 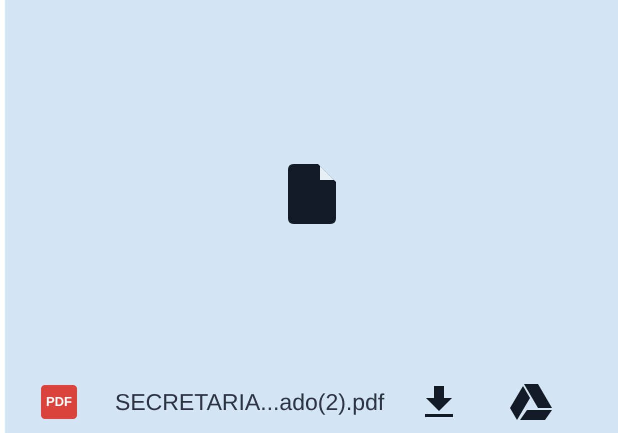 What do you see at coordinates (531, 402) in the screenshot?
I see `drive-icon` at bounding box center [531, 402].